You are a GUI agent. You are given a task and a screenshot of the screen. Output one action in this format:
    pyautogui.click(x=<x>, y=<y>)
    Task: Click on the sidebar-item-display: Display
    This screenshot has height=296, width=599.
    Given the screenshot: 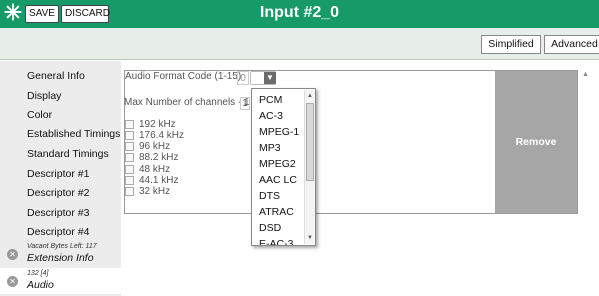 What is the action you would take?
    pyautogui.click(x=60, y=96)
    